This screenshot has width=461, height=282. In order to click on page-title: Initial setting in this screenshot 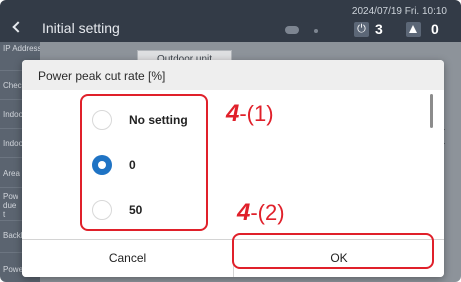, I will do `click(81, 28)`.